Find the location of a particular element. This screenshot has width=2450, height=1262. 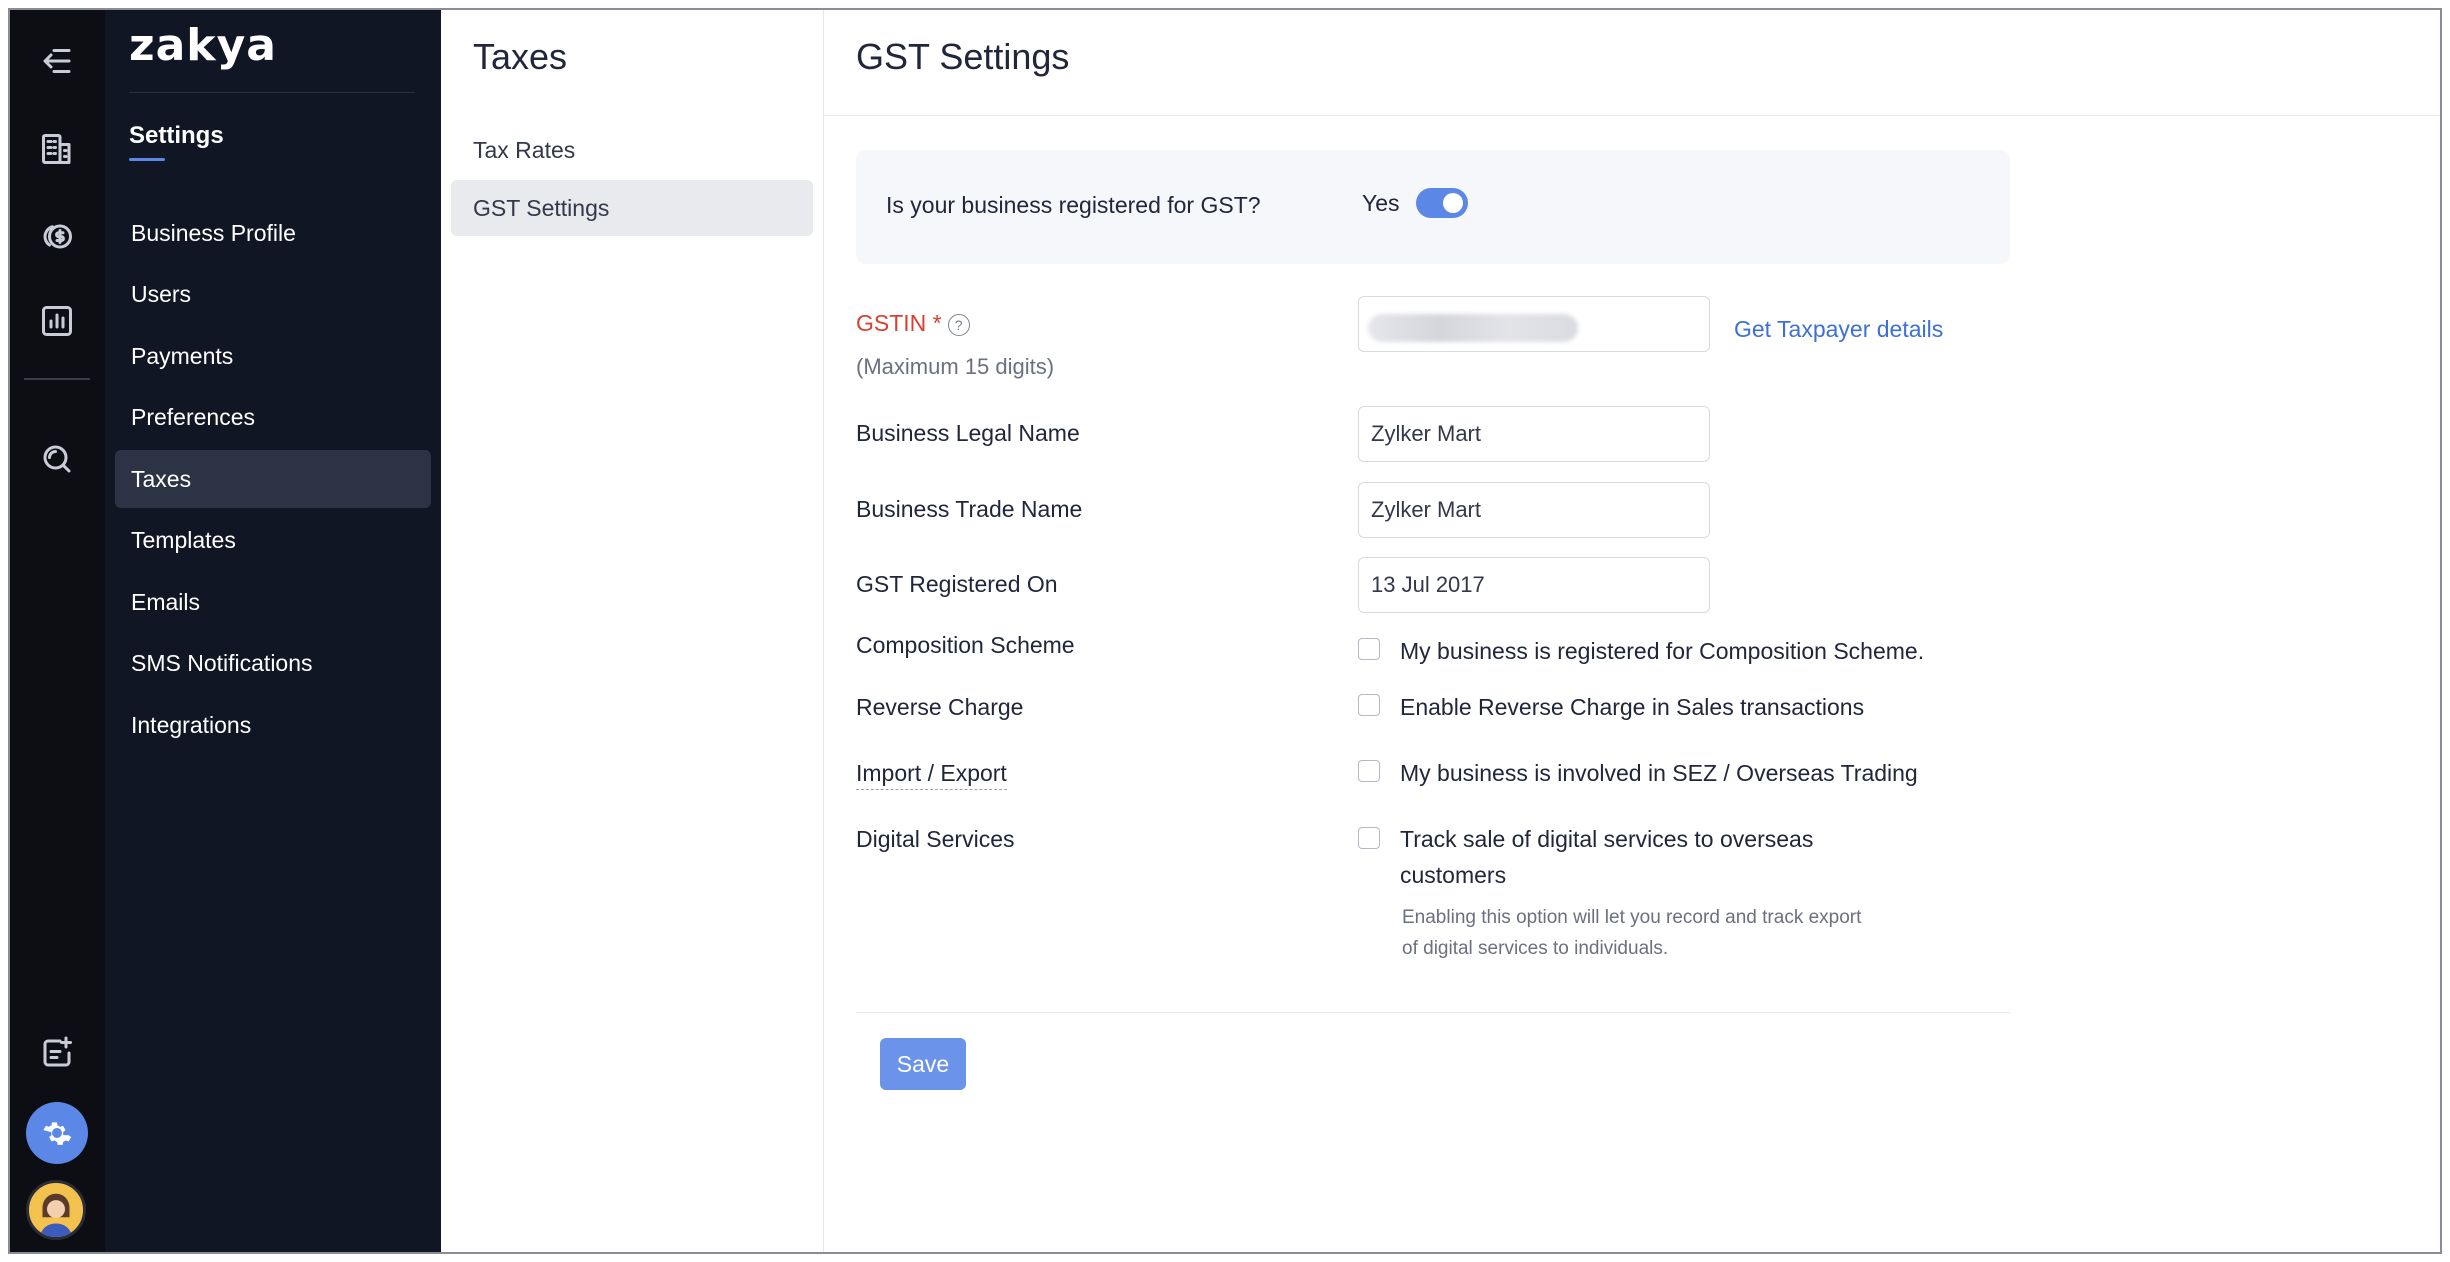

toggle-knob is located at coordinates (1453, 203).